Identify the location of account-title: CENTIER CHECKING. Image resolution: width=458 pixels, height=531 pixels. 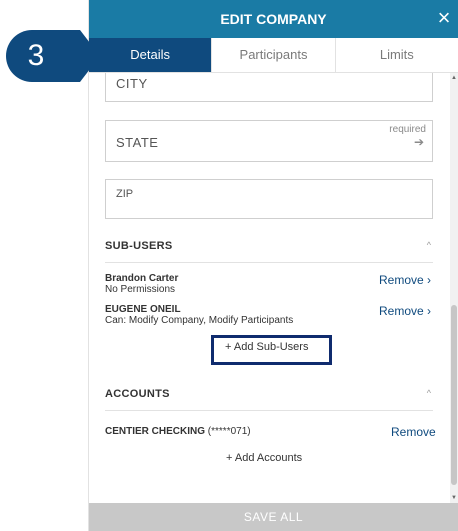
(155, 431).